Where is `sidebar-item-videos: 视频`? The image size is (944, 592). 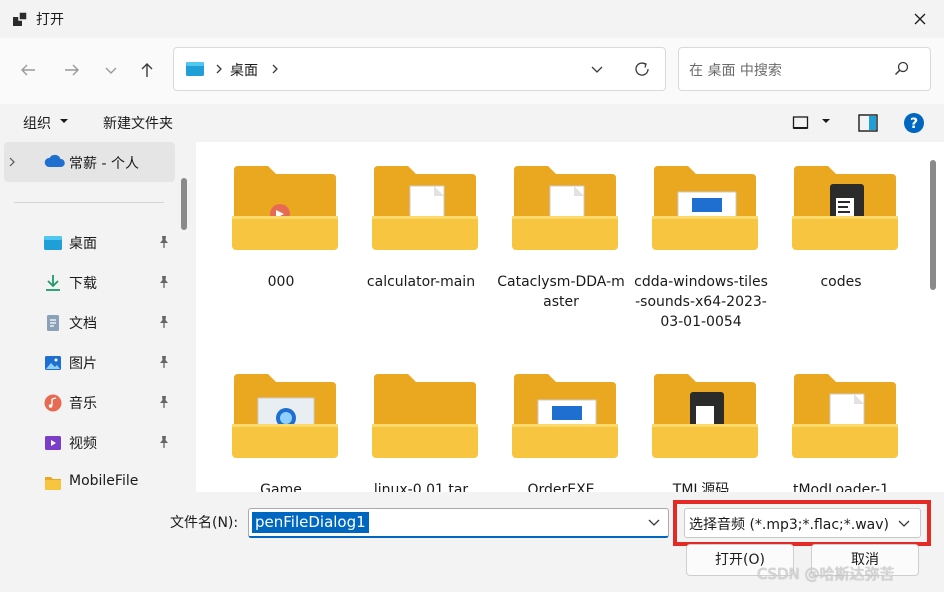
sidebar-item-videos: 视频 is located at coordinates (89, 442).